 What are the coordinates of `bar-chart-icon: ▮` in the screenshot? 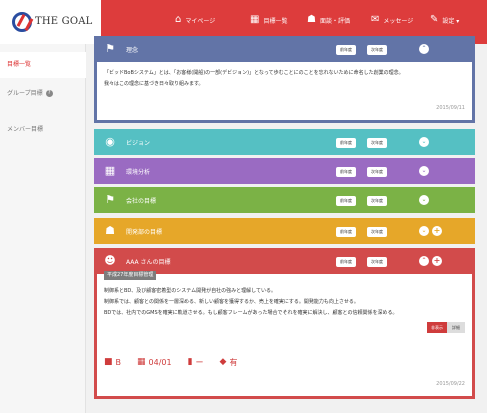 It's located at (190, 362).